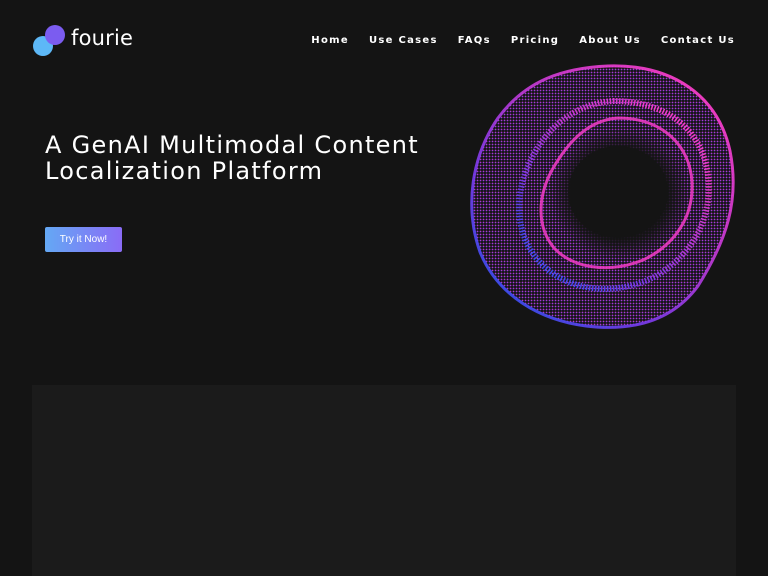 This screenshot has width=768, height=576. Describe the element at coordinates (535, 40) in the screenshot. I see `nav-pricing: Pricing` at that location.